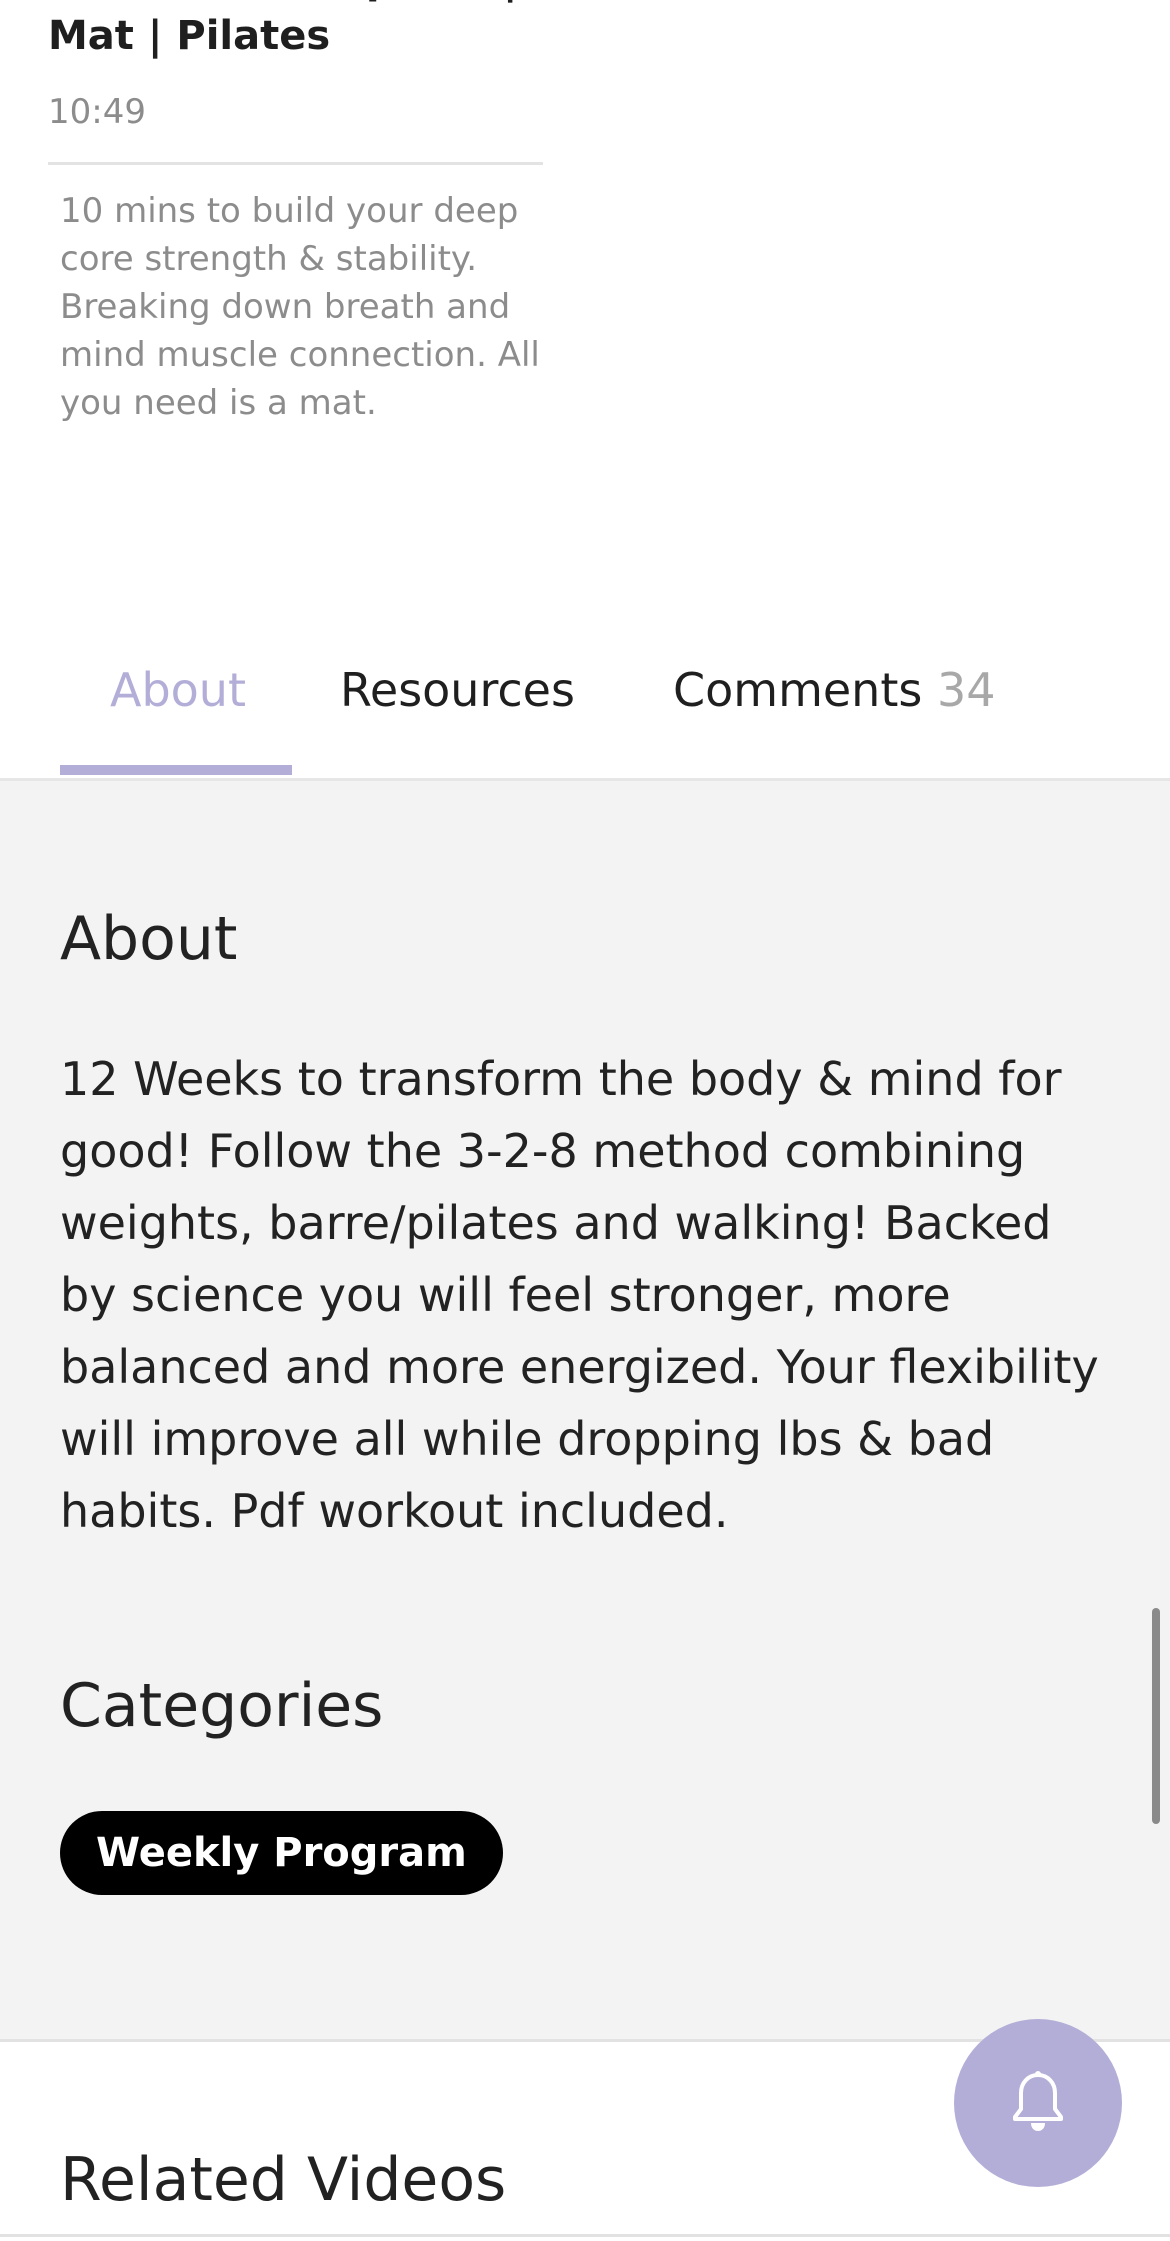  I want to click on notification-button, so click(1038, 2103).